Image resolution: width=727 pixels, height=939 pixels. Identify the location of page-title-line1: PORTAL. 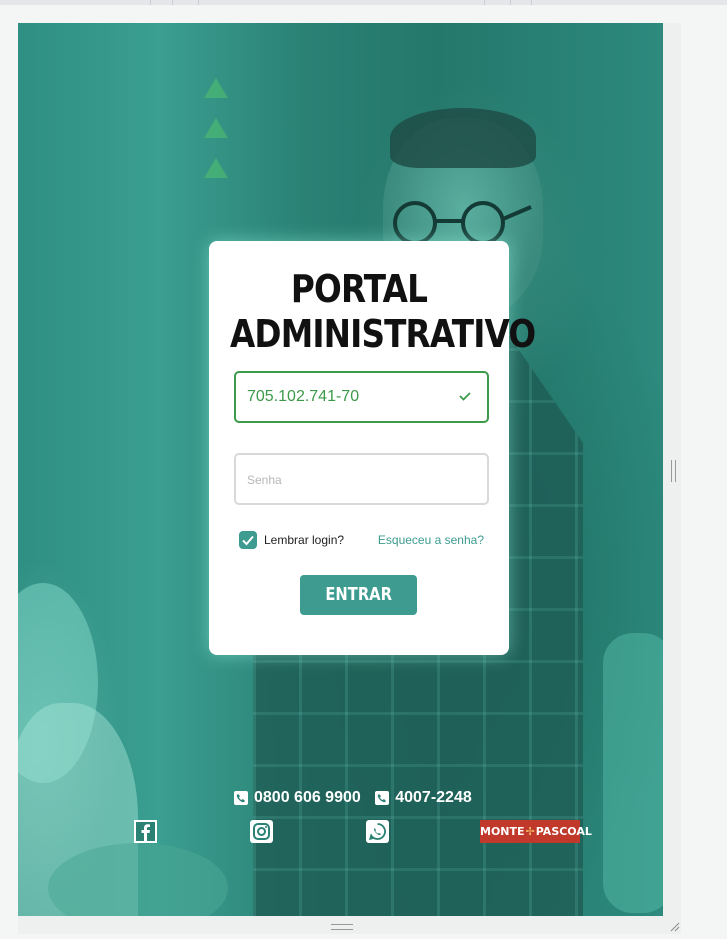
(359, 289).